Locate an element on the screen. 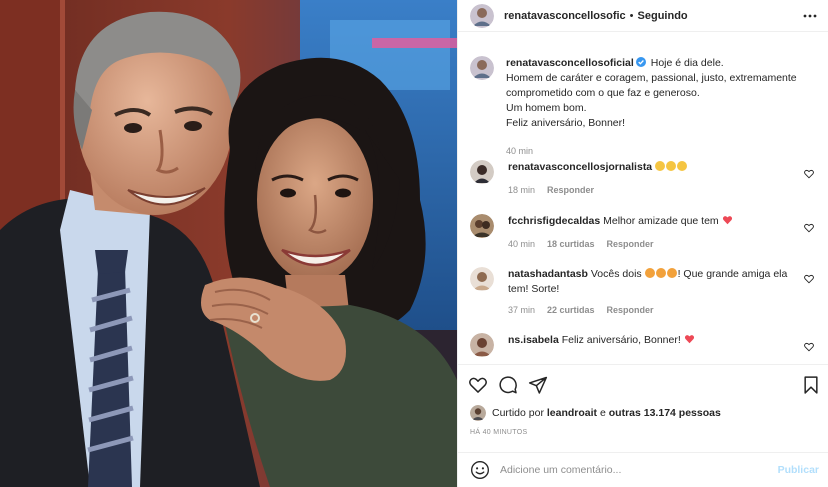 This screenshot has height=487, width=828. comment-time: 18 min is located at coordinates (521, 190).